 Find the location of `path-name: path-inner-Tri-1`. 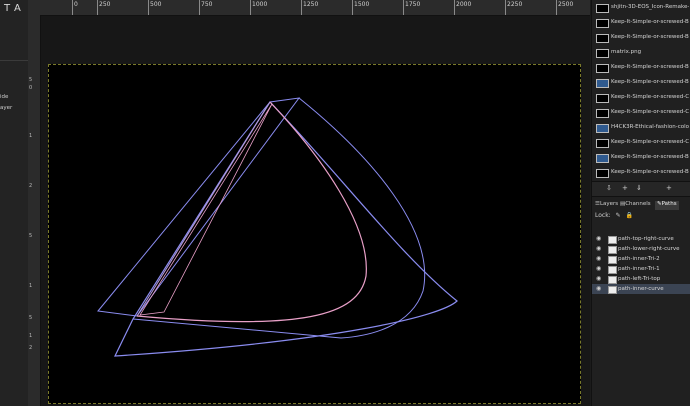

path-name: path-inner-Tri-1 is located at coordinates (639, 268).